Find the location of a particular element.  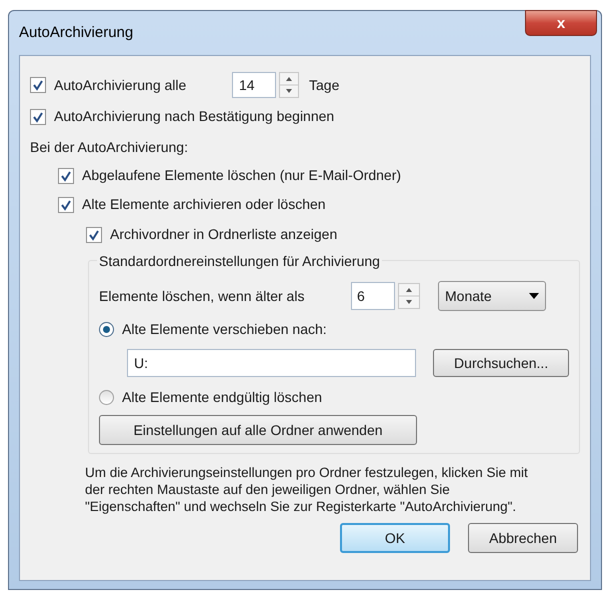

checkbox-label: AutoArchivierung alle is located at coordinates (139, 85).